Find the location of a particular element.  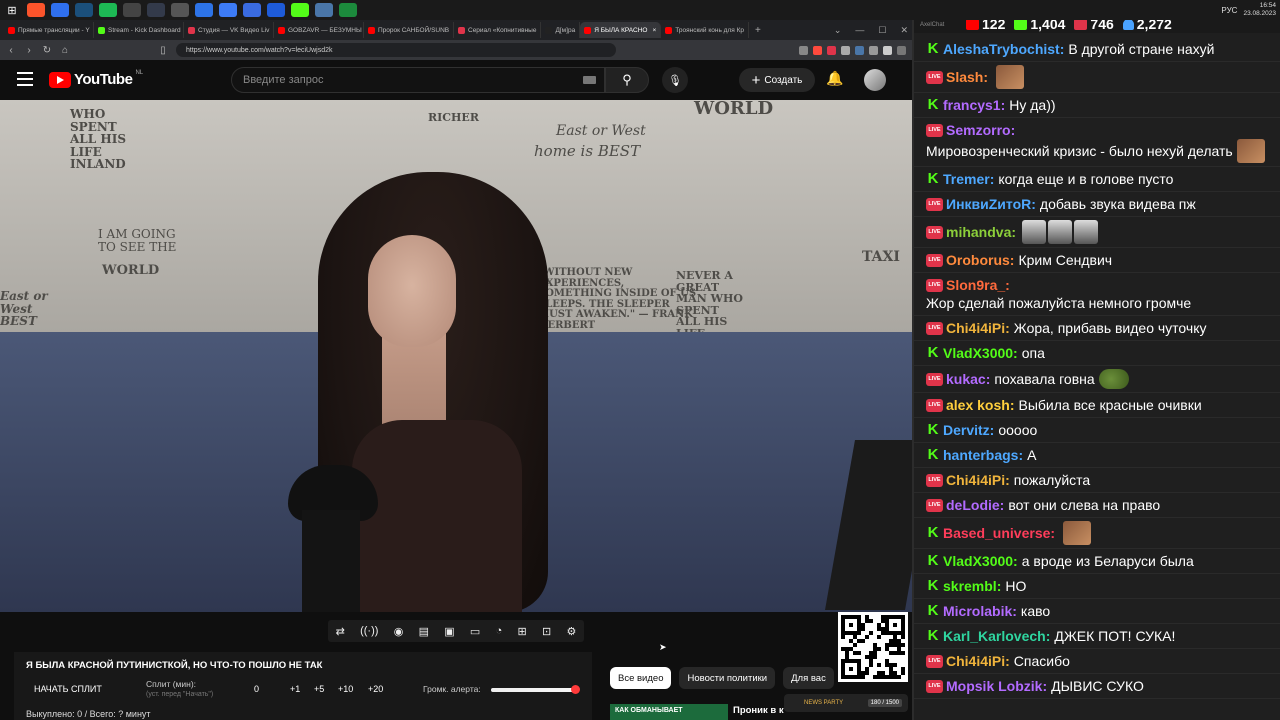

filter-chip: Новости политики is located at coordinates (727, 678).